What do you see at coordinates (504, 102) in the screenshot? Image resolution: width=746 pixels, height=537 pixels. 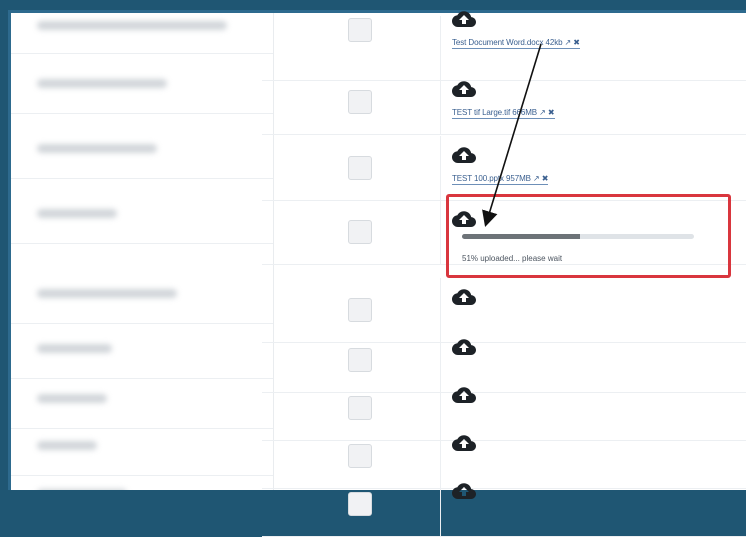 I see `file-row: TEST tif Large.tif 666MB ↗ ✖` at bounding box center [504, 102].